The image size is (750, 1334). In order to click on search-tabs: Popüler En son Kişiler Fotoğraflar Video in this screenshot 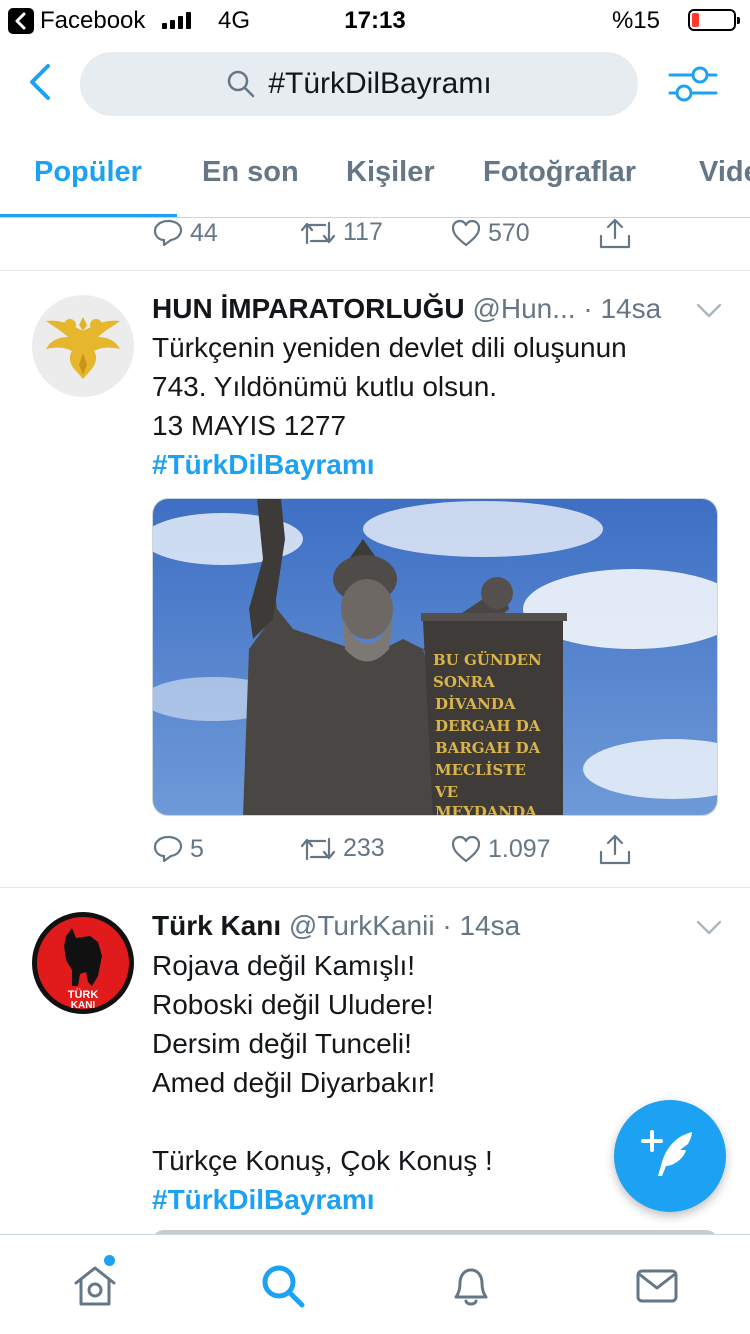, I will do `click(375, 179)`.